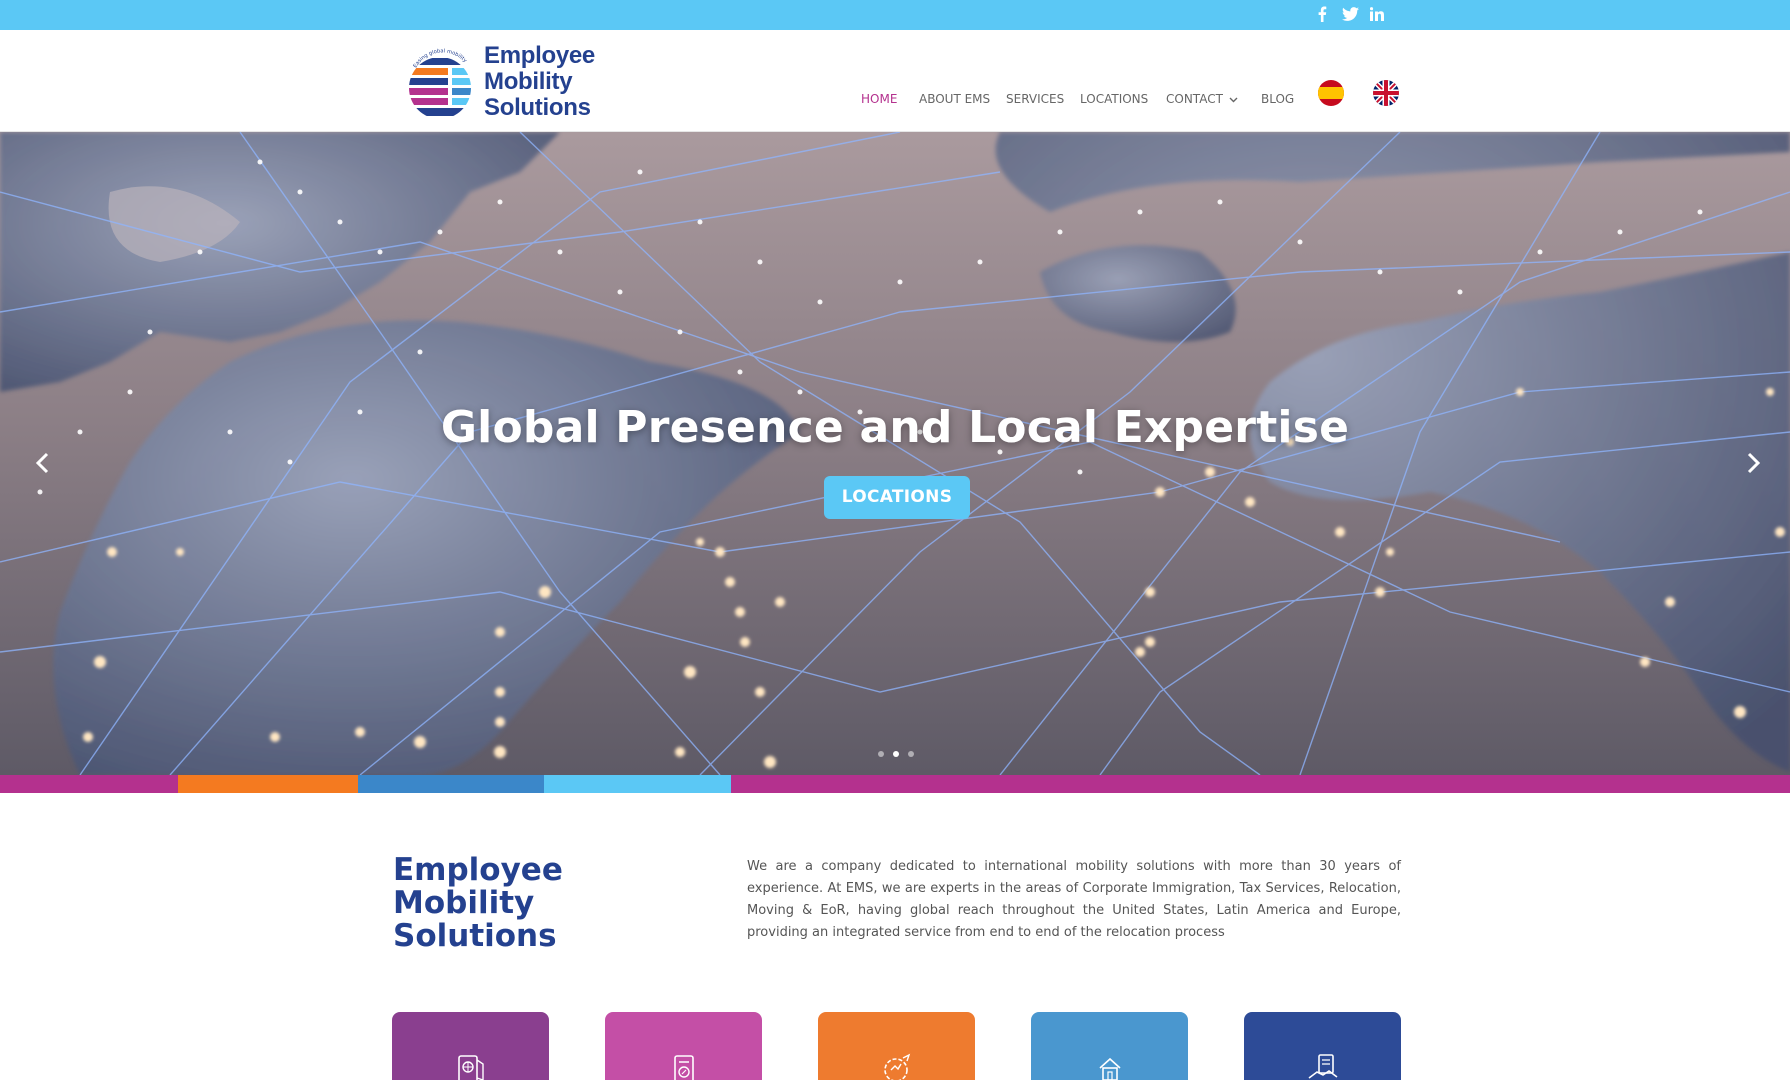 This screenshot has height=1080, width=1790. What do you see at coordinates (43, 463) in the screenshot?
I see `slider-prev-arrow-icon` at bounding box center [43, 463].